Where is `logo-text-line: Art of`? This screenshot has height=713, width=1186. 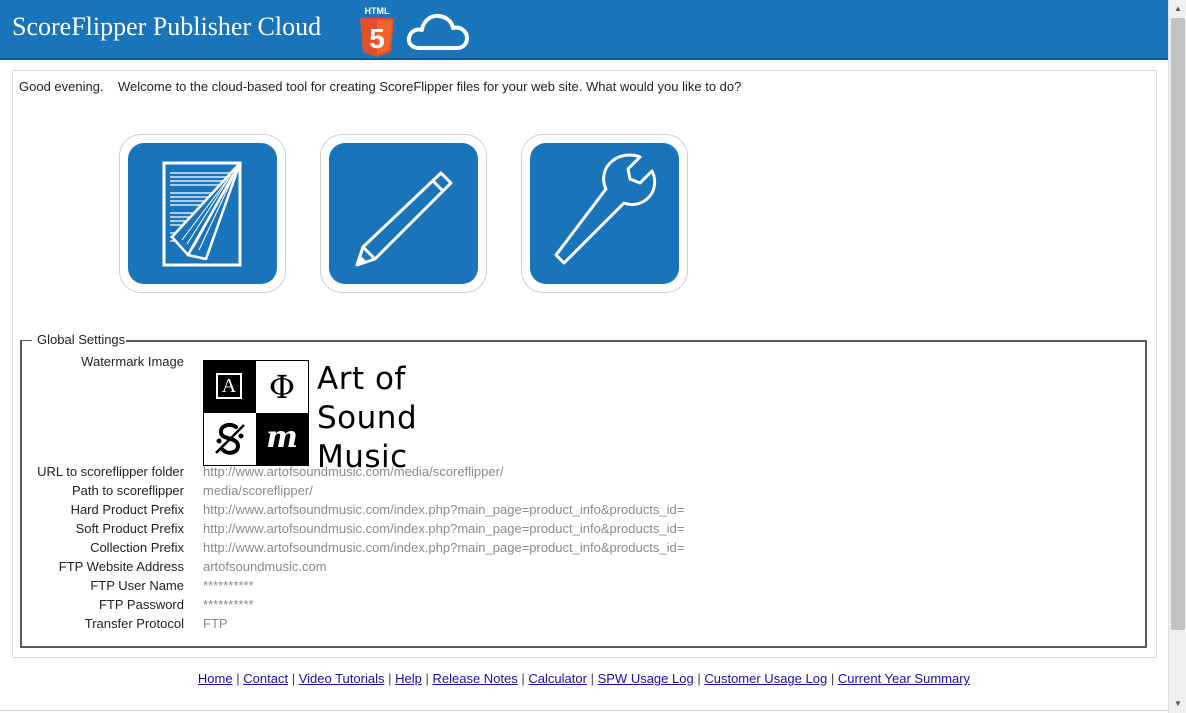
logo-text-line: Art of is located at coordinates (361, 379).